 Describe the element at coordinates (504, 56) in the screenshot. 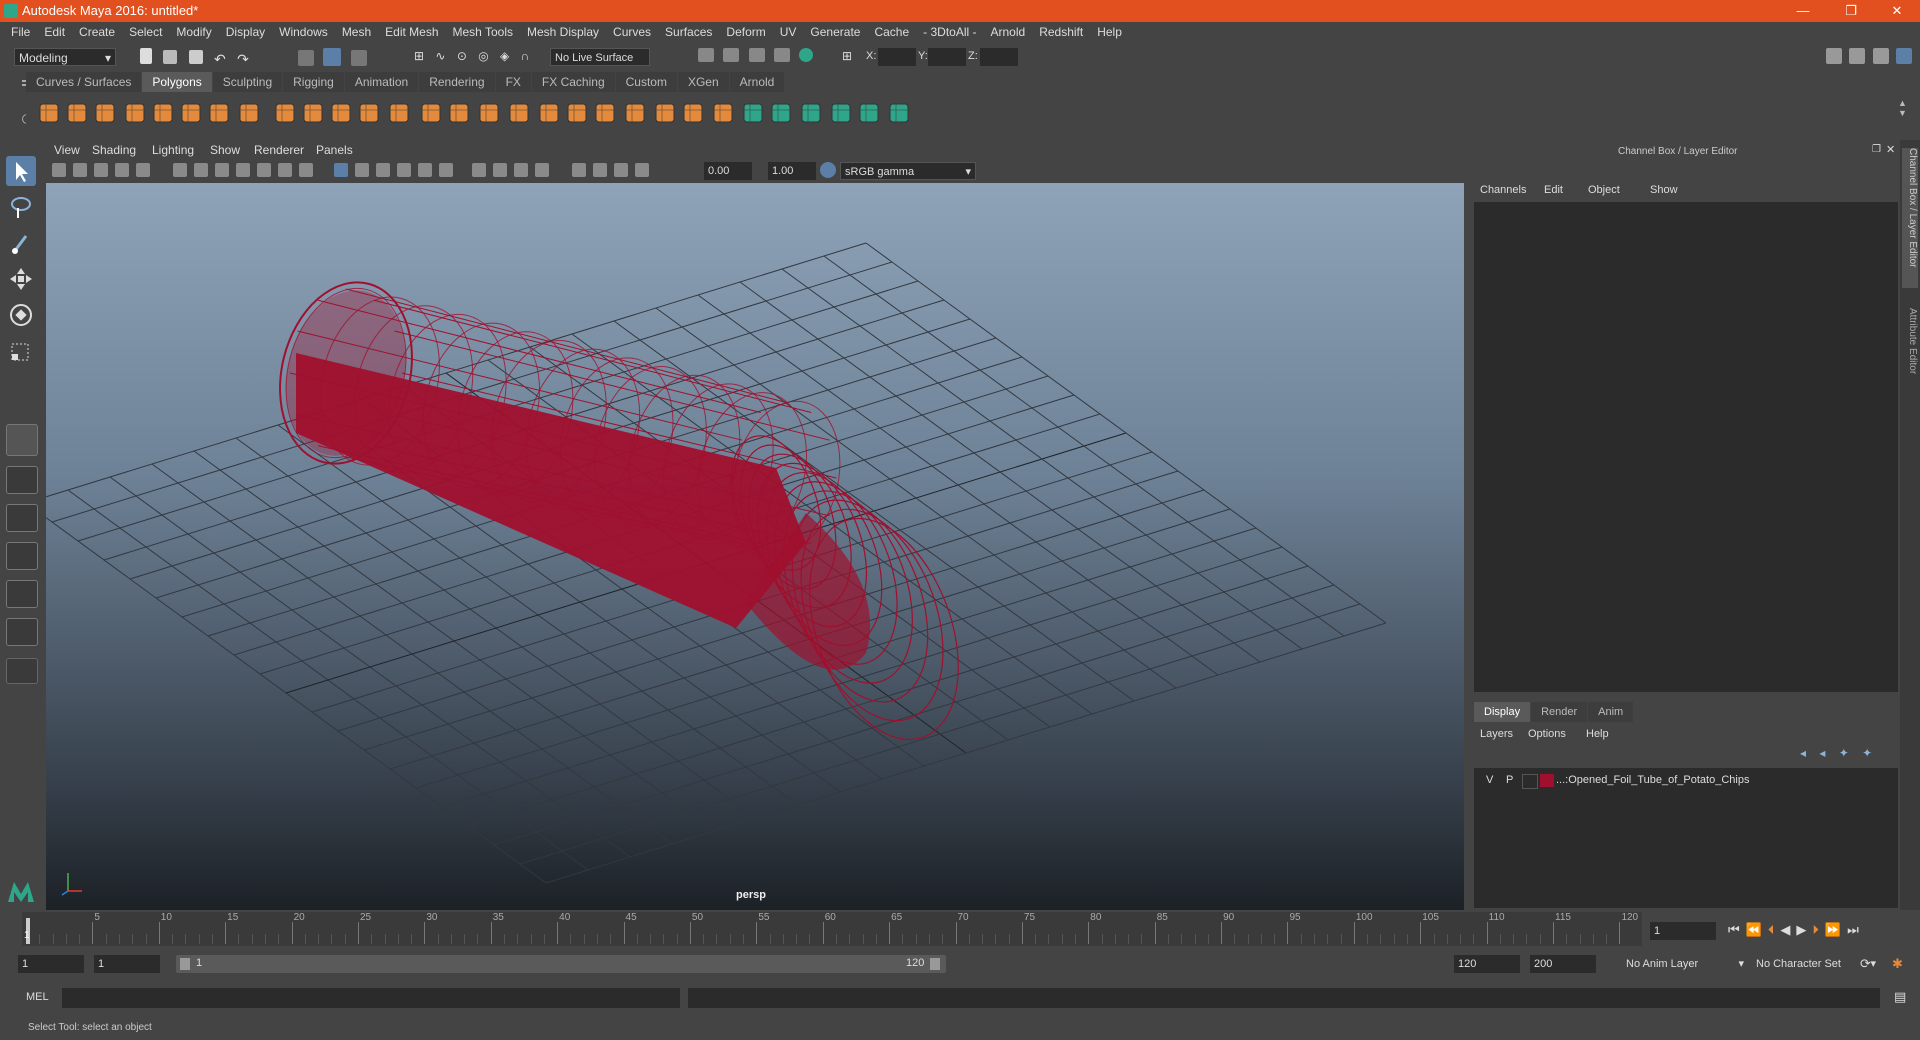

I see `snap-surface-icon: ◈` at that location.